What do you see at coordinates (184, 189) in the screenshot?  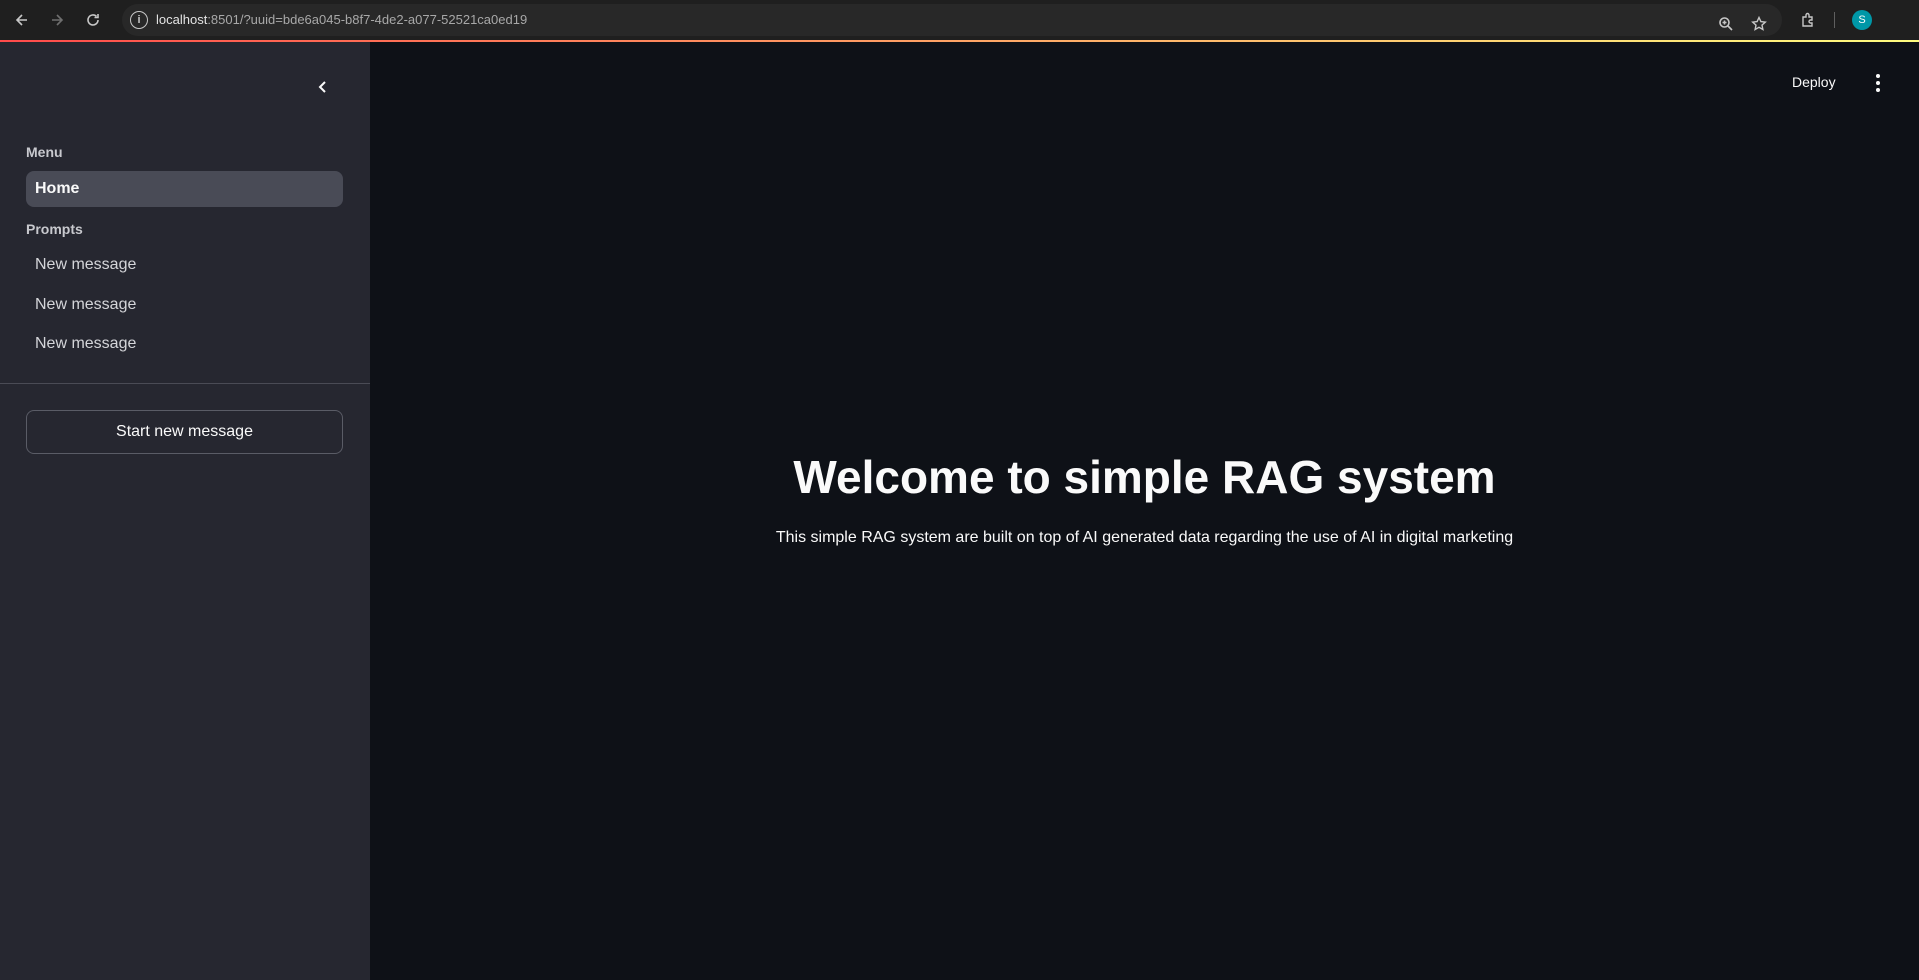 I see `sidebar-item-home: Home` at bounding box center [184, 189].